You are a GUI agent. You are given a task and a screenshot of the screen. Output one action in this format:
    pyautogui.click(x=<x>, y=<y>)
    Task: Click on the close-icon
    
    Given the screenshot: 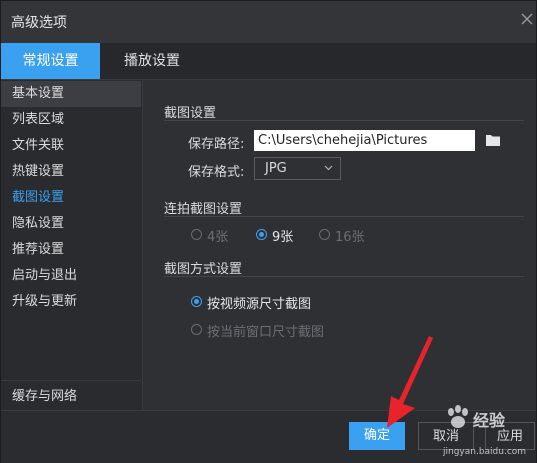 What is the action you would take?
    pyautogui.click(x=527, y=19)
    